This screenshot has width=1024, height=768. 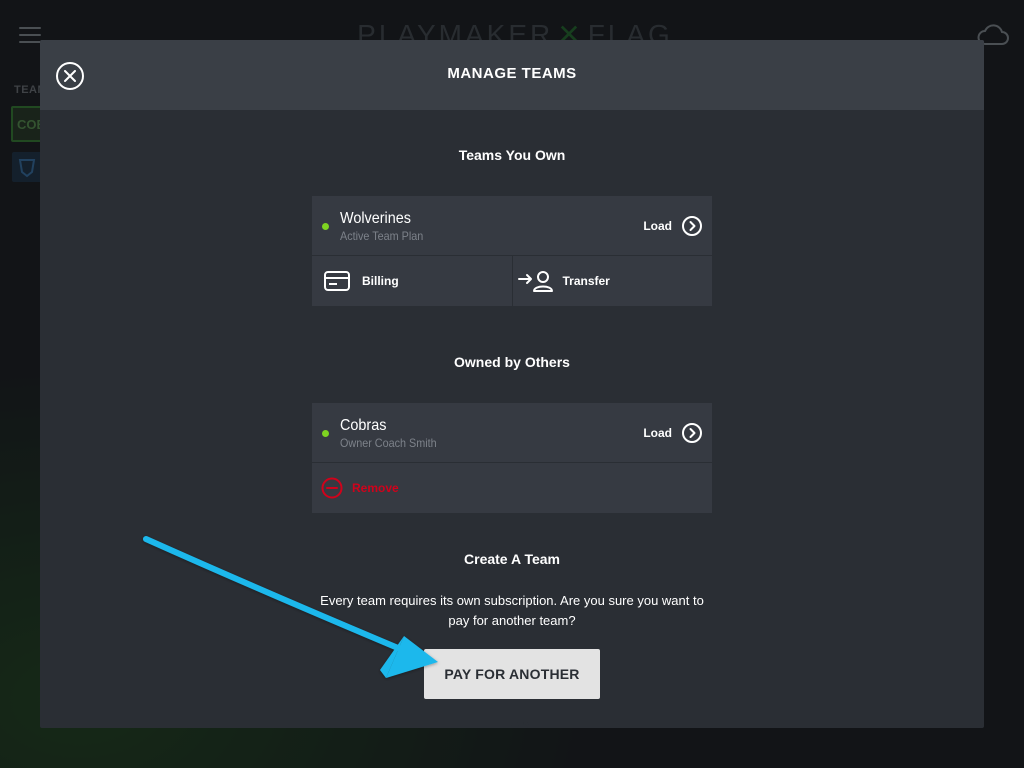 I want to click on other-team-card: Cobras Owner Coach Smith Load Remove, so click(x=512, y=458).